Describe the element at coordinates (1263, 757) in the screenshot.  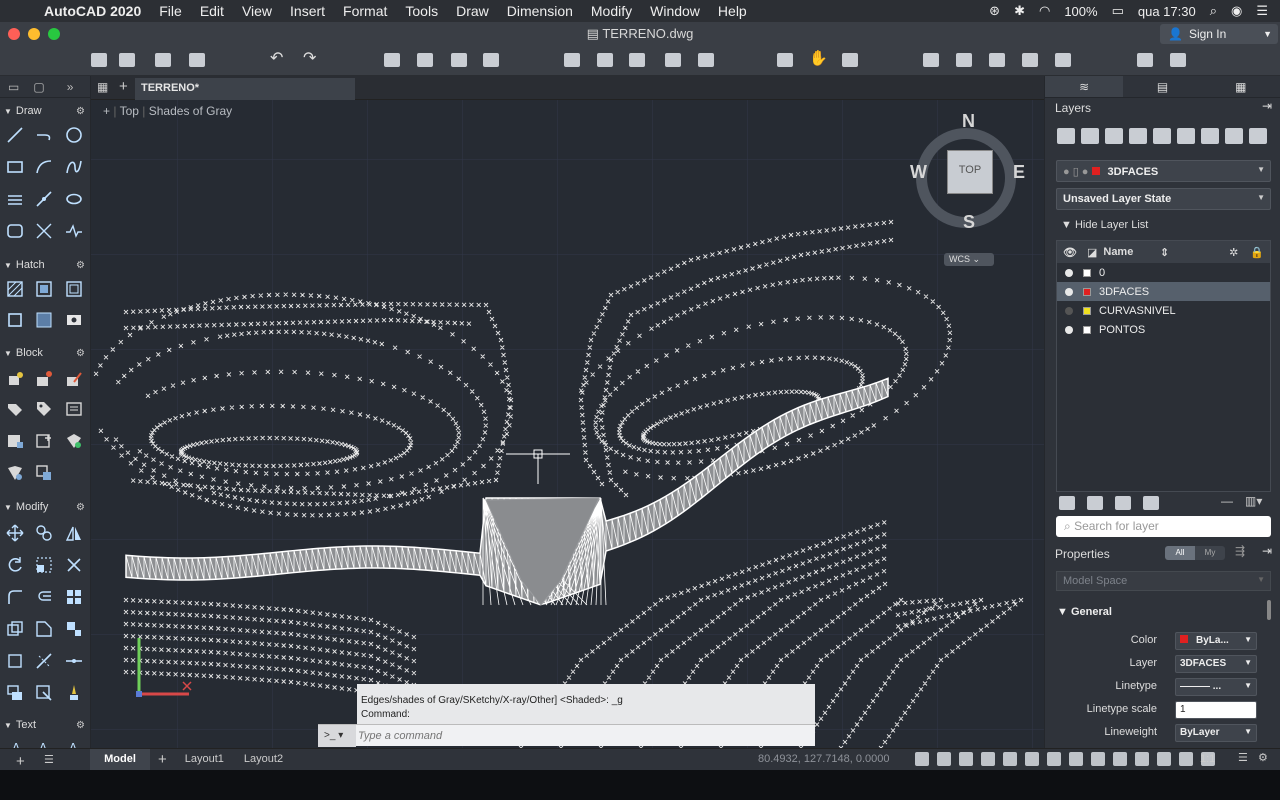
I see `settings-gear-icon: ⚙` at that location.